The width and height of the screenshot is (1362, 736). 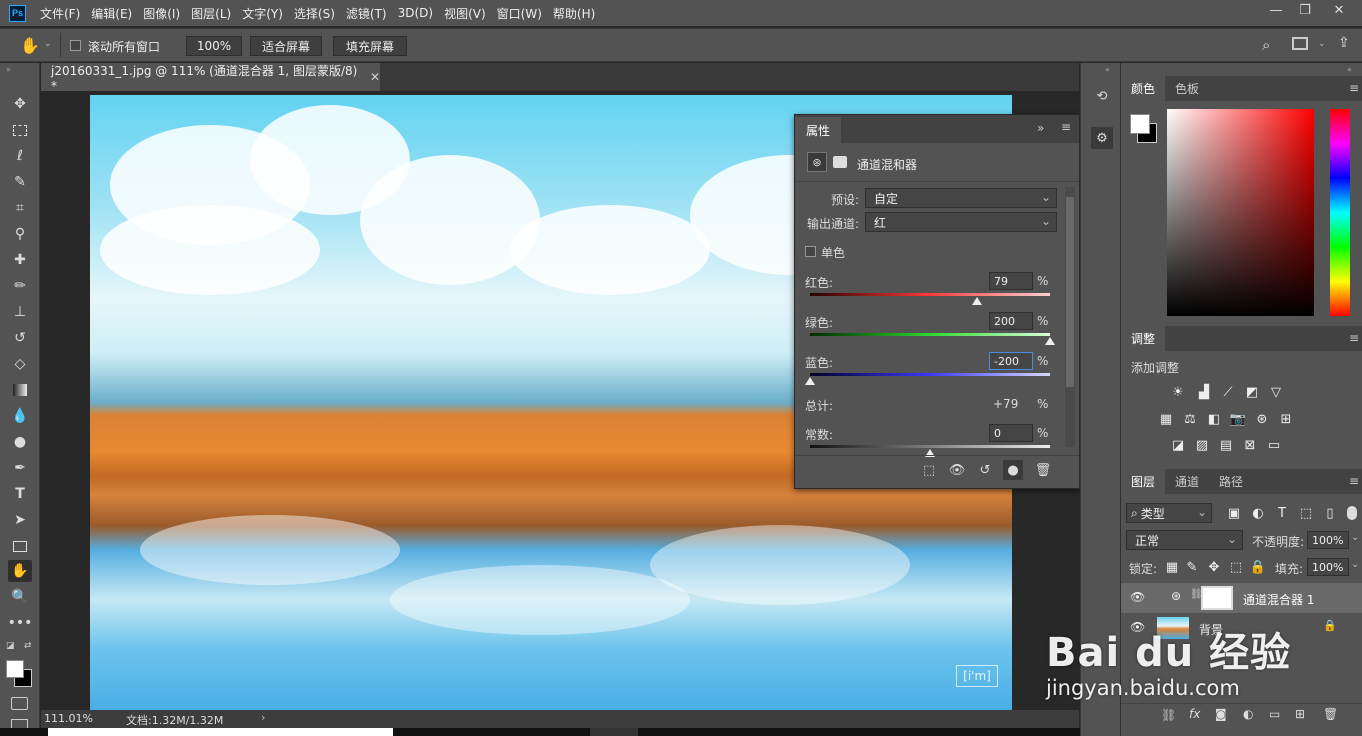 I want to click on tab-swatches: 色板, so click(x=1187, y=88).